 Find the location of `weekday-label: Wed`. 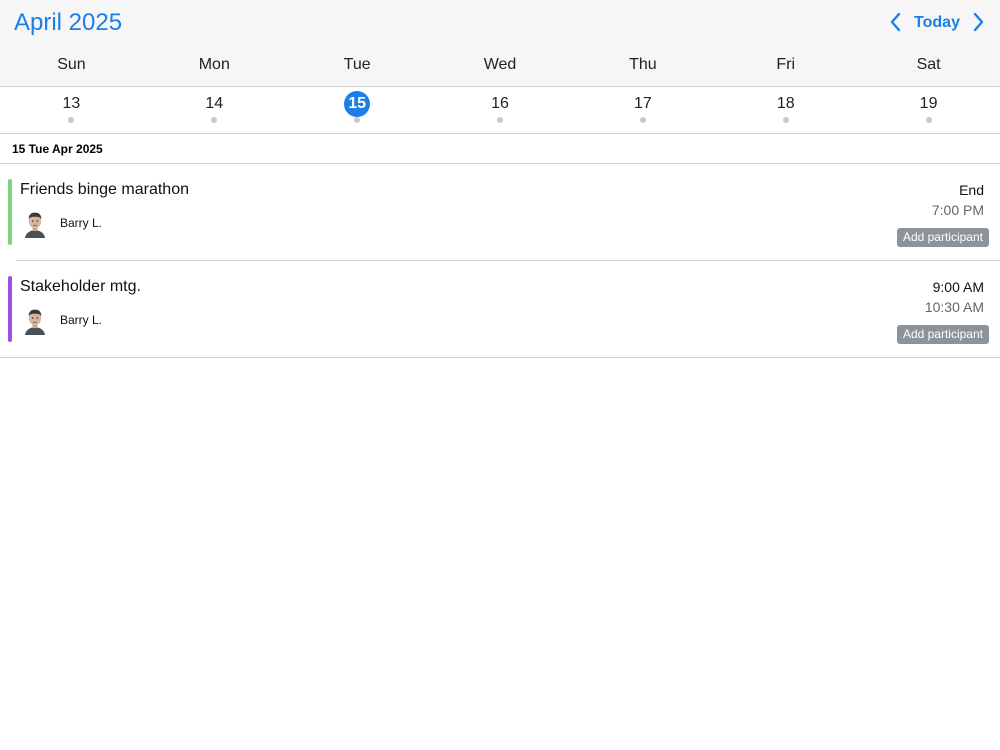

weekday-label: Wed is located at coordinates (500, 64).